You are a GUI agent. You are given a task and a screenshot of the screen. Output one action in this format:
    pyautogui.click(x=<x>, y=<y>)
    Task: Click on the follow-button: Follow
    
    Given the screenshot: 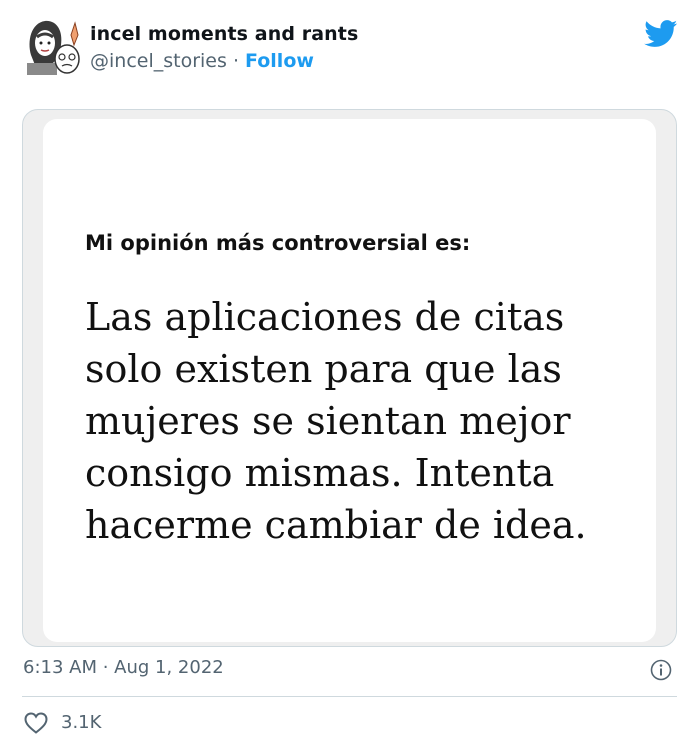 What is the action you would take?
    pyautogui.click(x=279, y=61)
    